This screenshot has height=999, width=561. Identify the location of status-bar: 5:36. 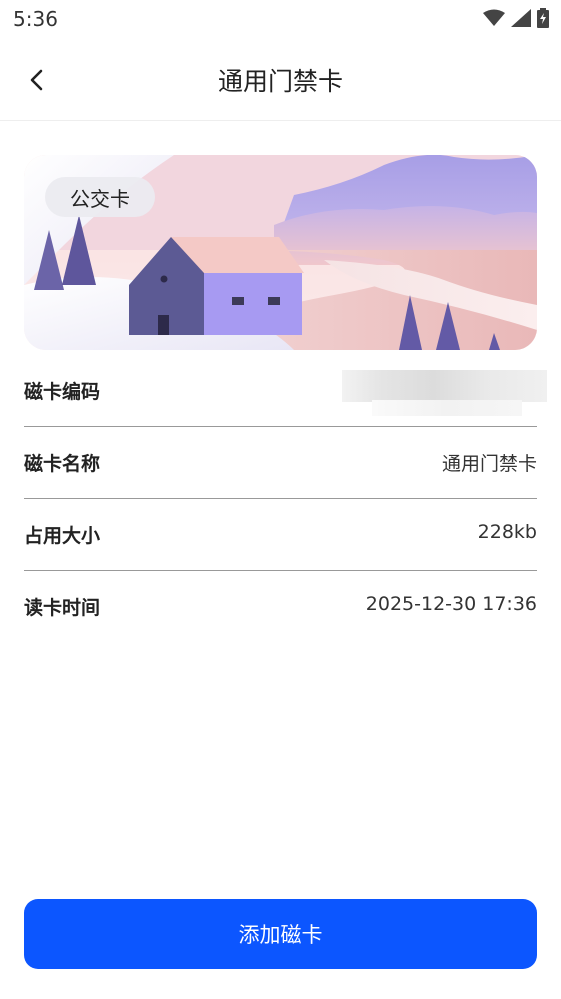
(280, 19).